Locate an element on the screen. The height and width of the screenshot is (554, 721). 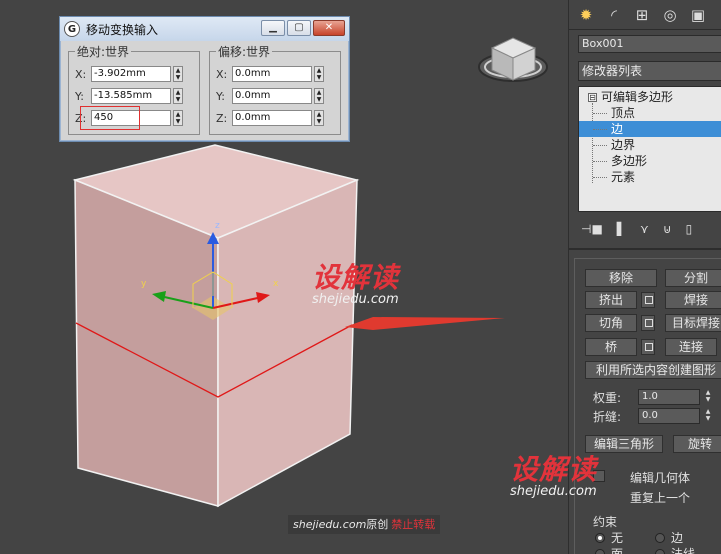
stack-item-label: 边界 is located at coordinates (623, 145).